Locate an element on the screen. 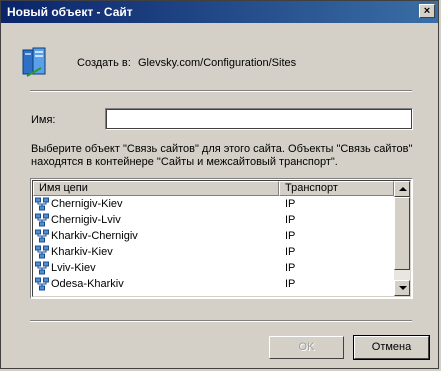  vertical-scrollbar is located at coordinates (402, 238).